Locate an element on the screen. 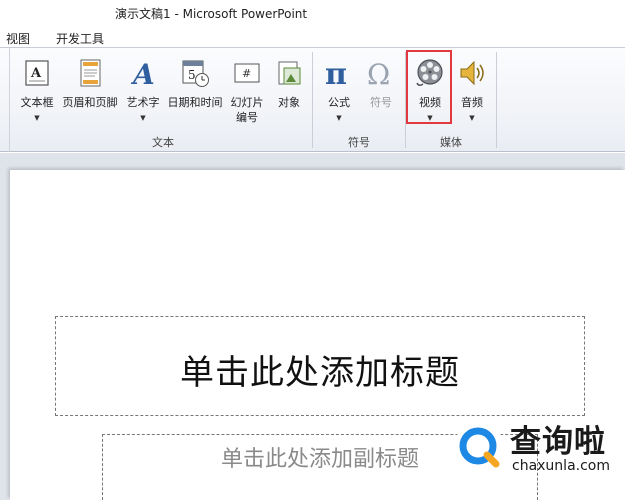  object-icon is located at coordinates (289, 73).